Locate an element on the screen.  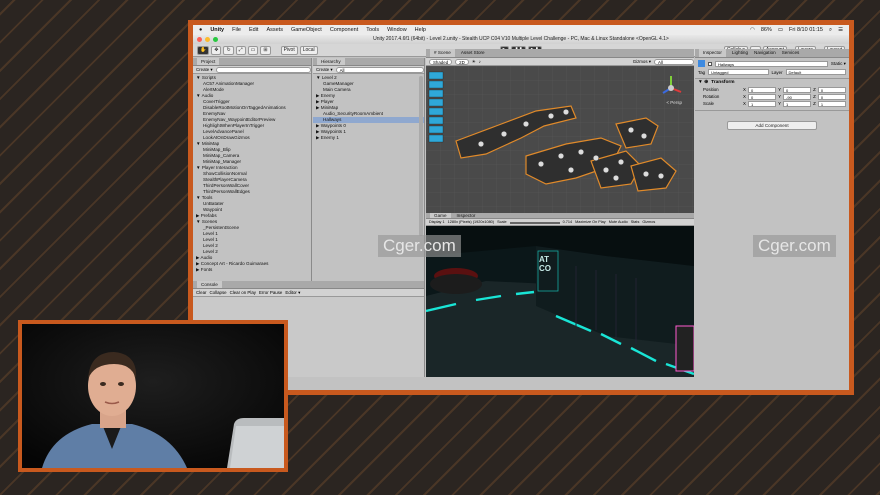
scene-search-input: All is located at coordinates (674, 61).